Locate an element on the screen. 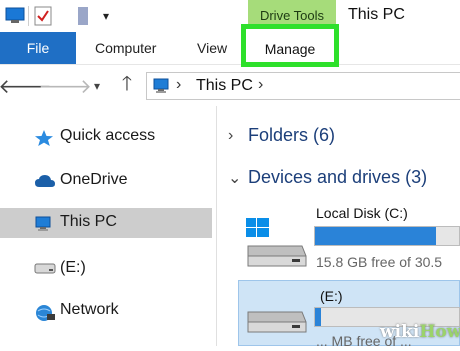 The image size is (460, 351). forward-arrow-icon: 🡒 is located at coordinates (65, 86).